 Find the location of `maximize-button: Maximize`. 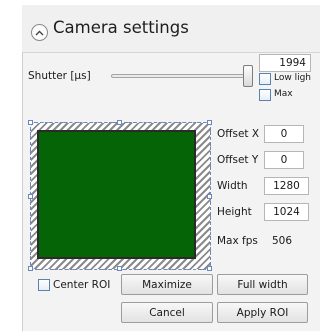

maximize-button: Maximize is located at coordinates (167, 284).